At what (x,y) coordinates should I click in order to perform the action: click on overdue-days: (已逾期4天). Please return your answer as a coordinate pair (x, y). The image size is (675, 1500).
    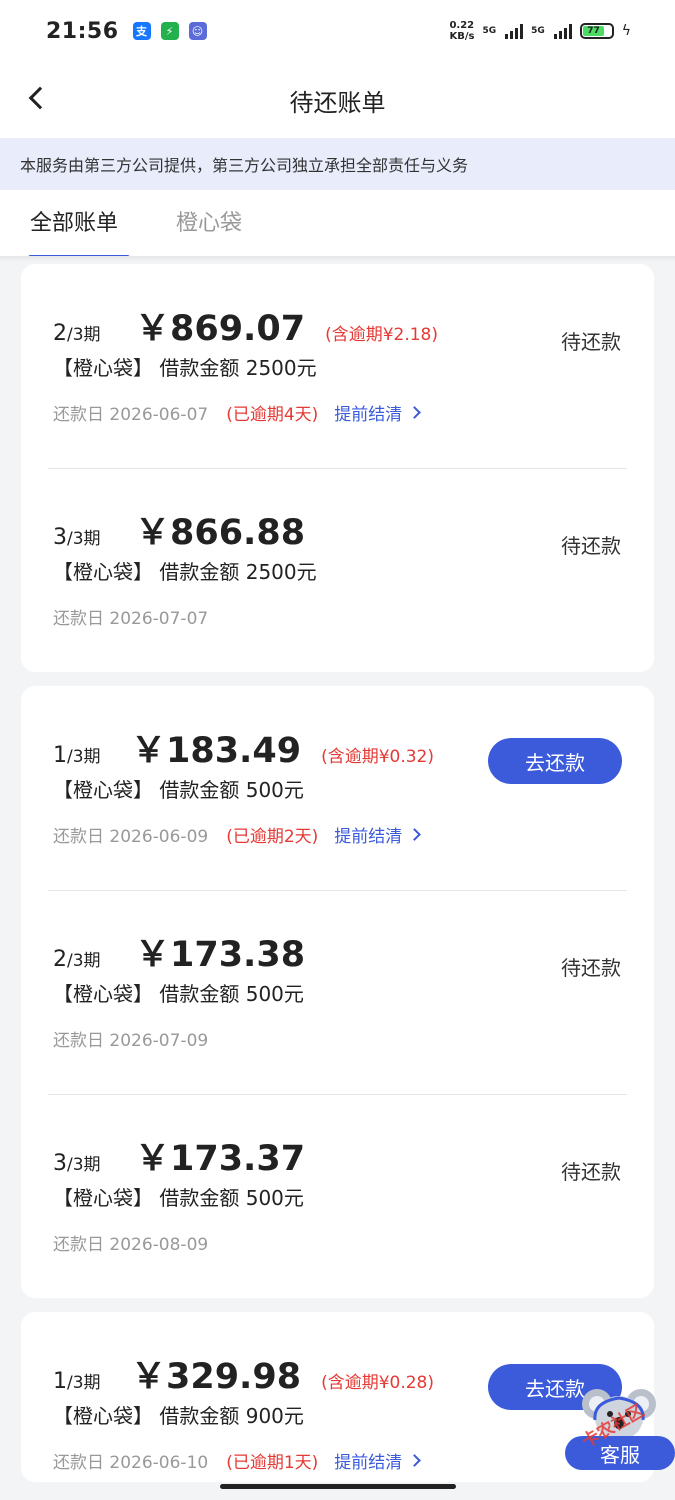
    Looking at the image, I should click on (272, 415).